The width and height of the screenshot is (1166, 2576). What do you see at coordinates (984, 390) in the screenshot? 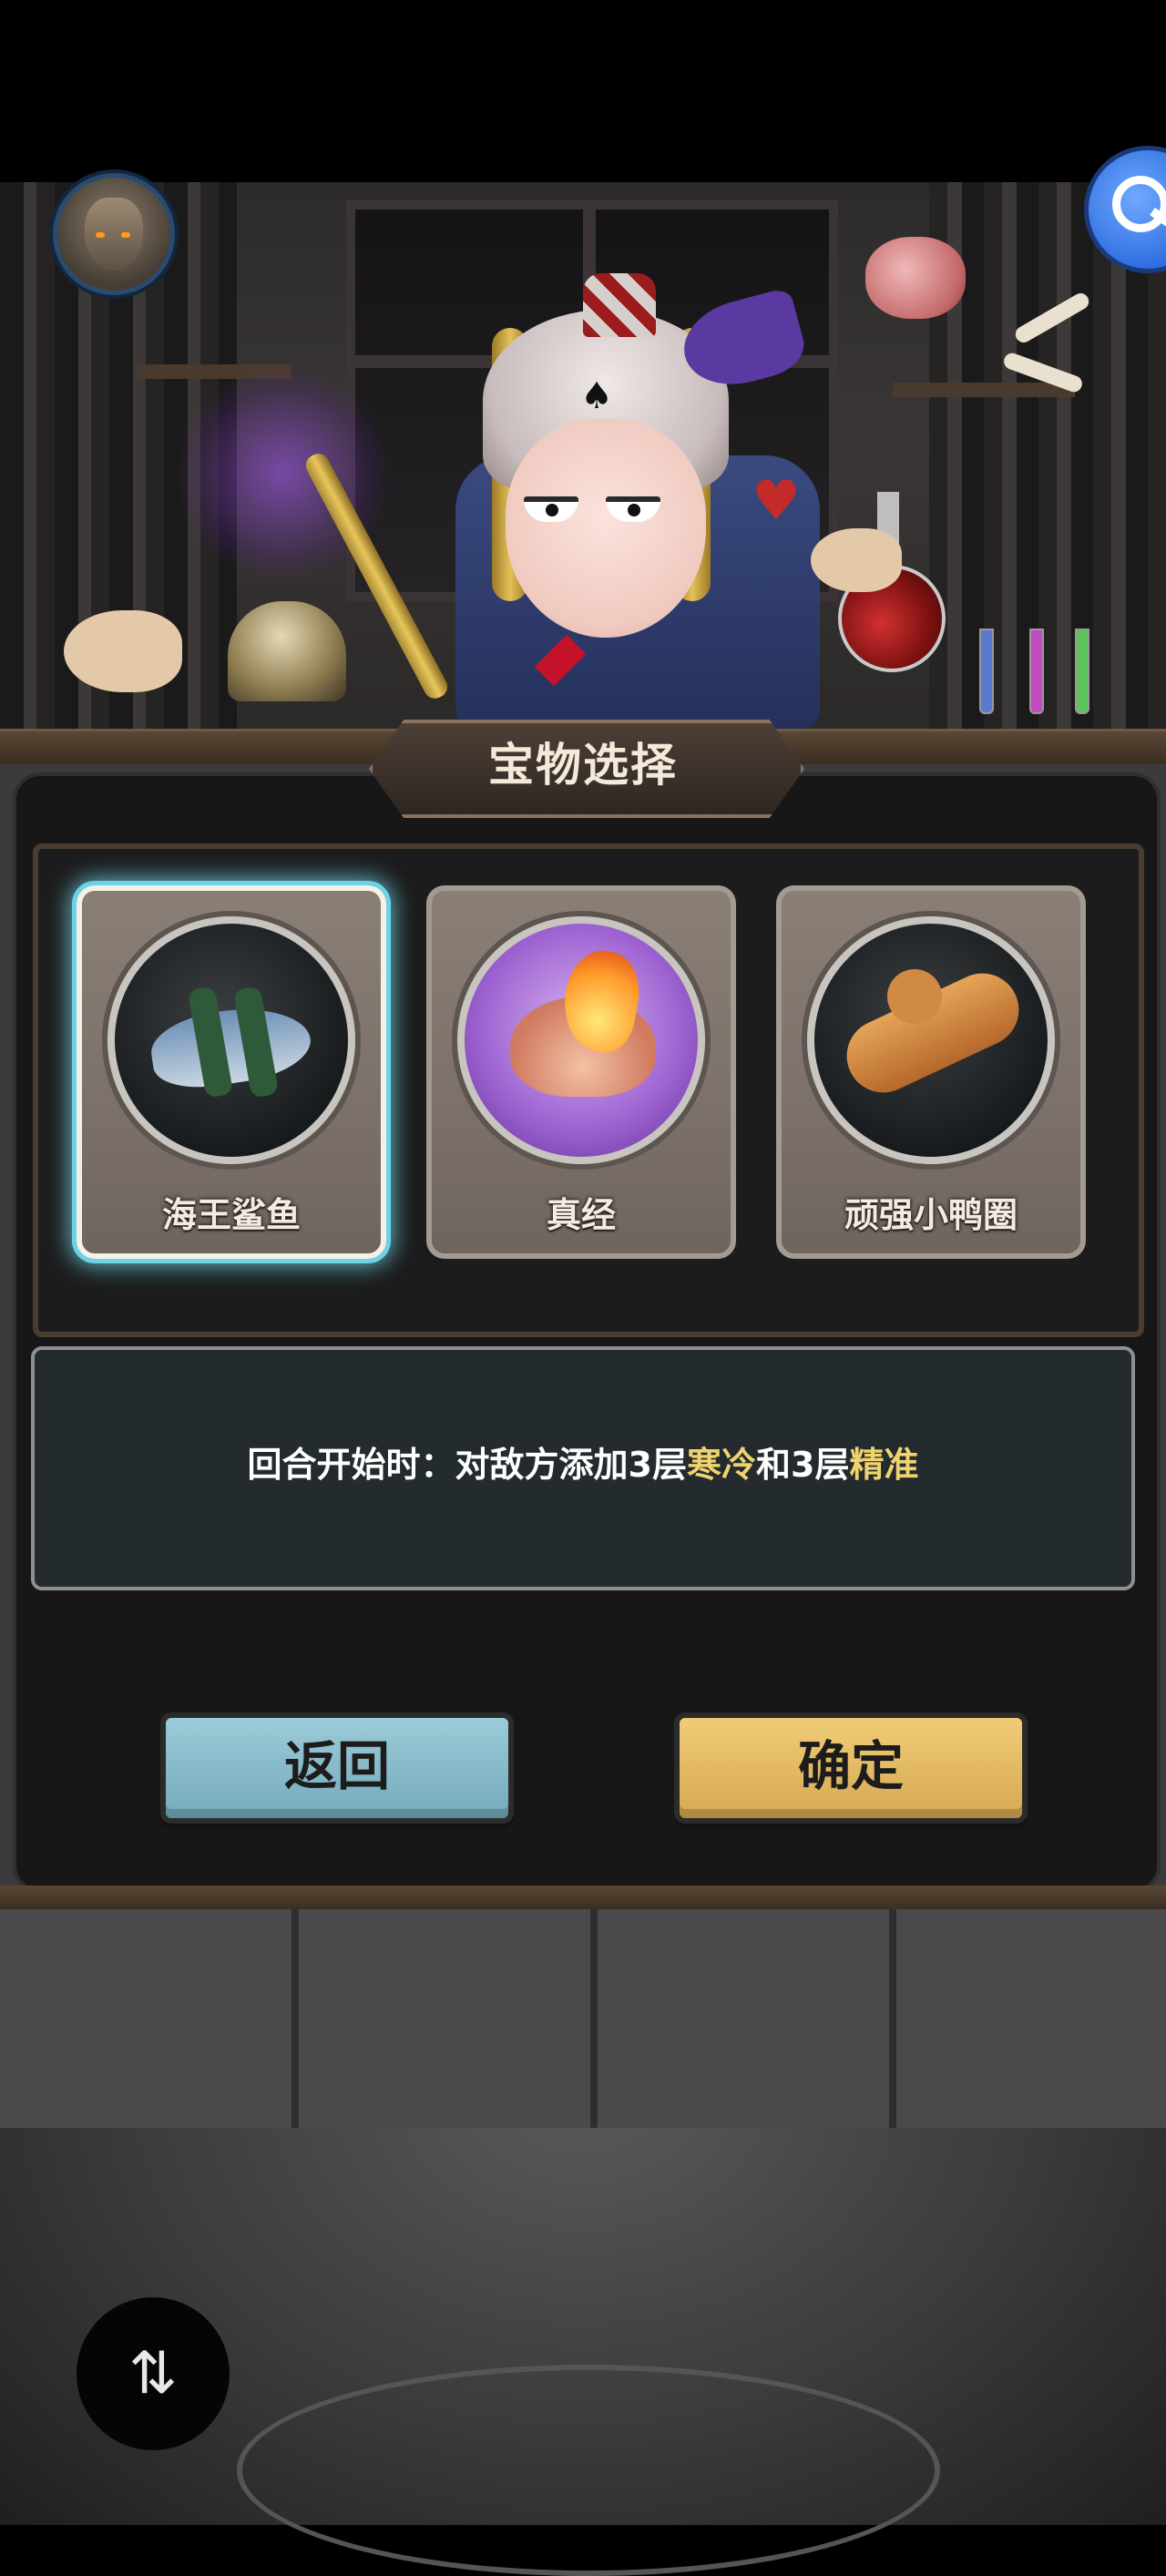
I see `shelf` at bounding box center [984, 390].